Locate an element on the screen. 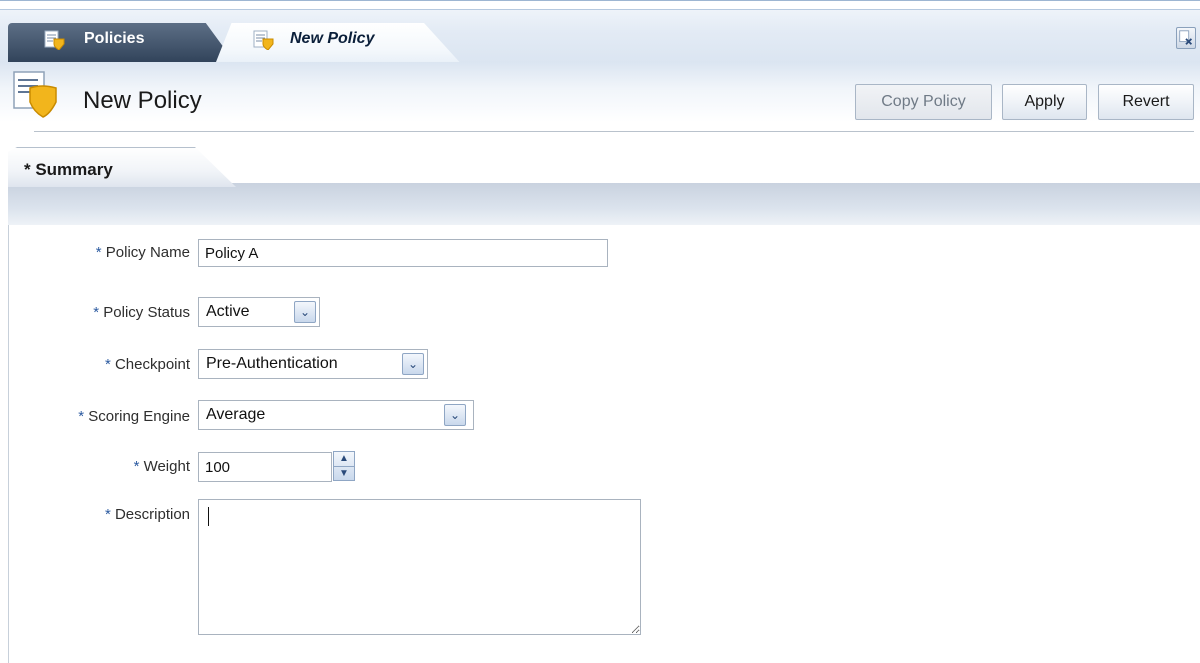  checkpoint-select: Pre-Authentication ⌄ is located at coordinates (313, 364).